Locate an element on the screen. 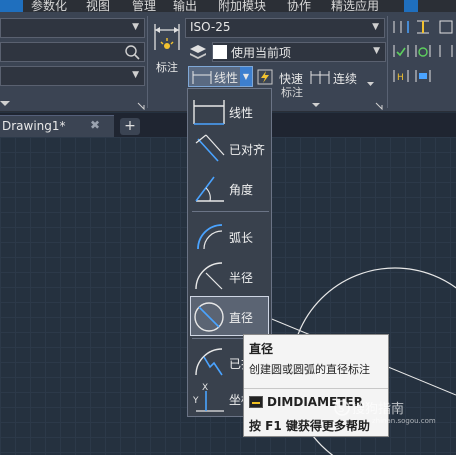 The height and width of the screenshot is (455, 456). jogged-dimension-icon is located at coordinates (209, 363).